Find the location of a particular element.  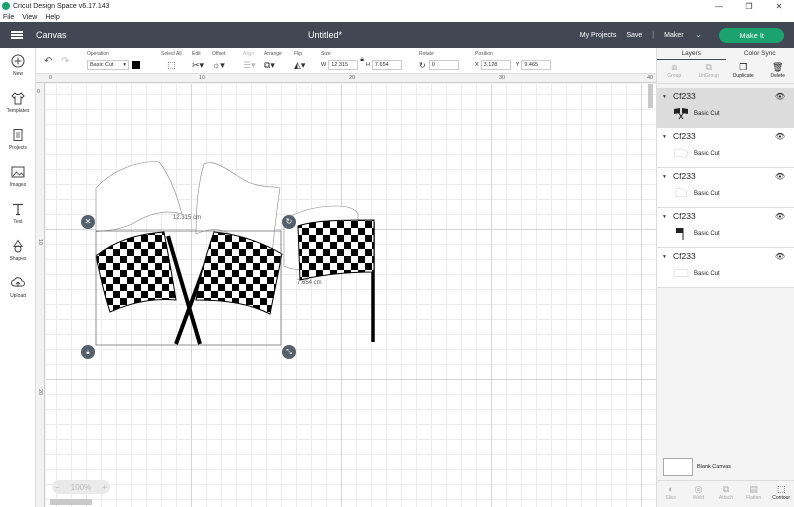

sidebar-item-shapes: Shapes is located at coordinates (18, 250).